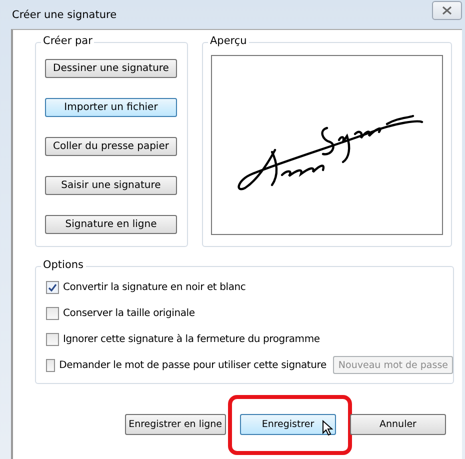 The height and width of the screenshot is (459, 465). What do you see at coordinates (111, 107) in the screenshot?
I see `source-button: Importer un fichier` at bounding box center [111, 107].